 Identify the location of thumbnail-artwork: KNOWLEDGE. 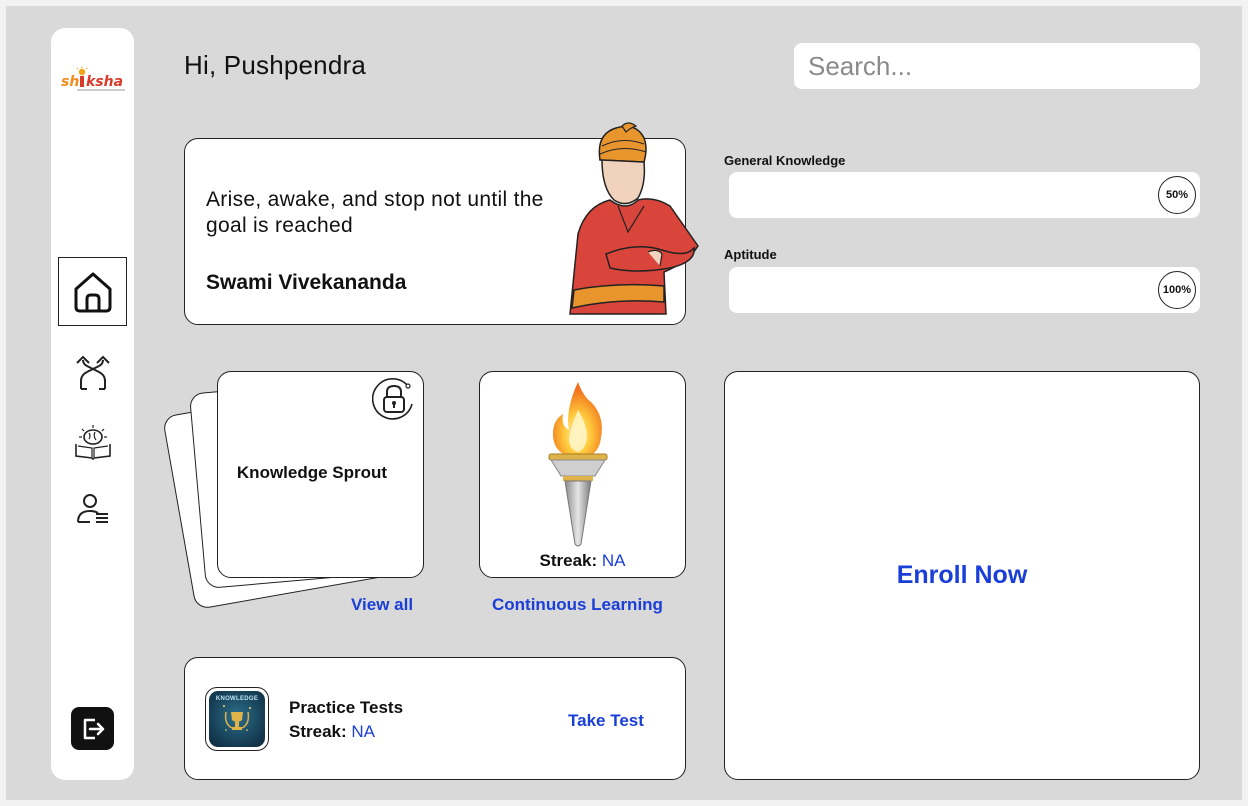
(237, 719).